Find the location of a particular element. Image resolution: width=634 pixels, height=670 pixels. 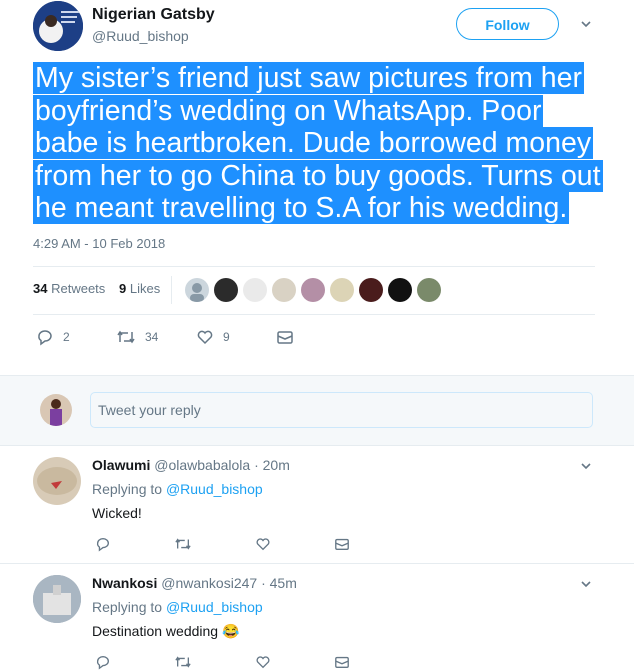

tweet-timestamp: 4:29 AM - 10 Feb 2018 is located at coordinates (99, 243).